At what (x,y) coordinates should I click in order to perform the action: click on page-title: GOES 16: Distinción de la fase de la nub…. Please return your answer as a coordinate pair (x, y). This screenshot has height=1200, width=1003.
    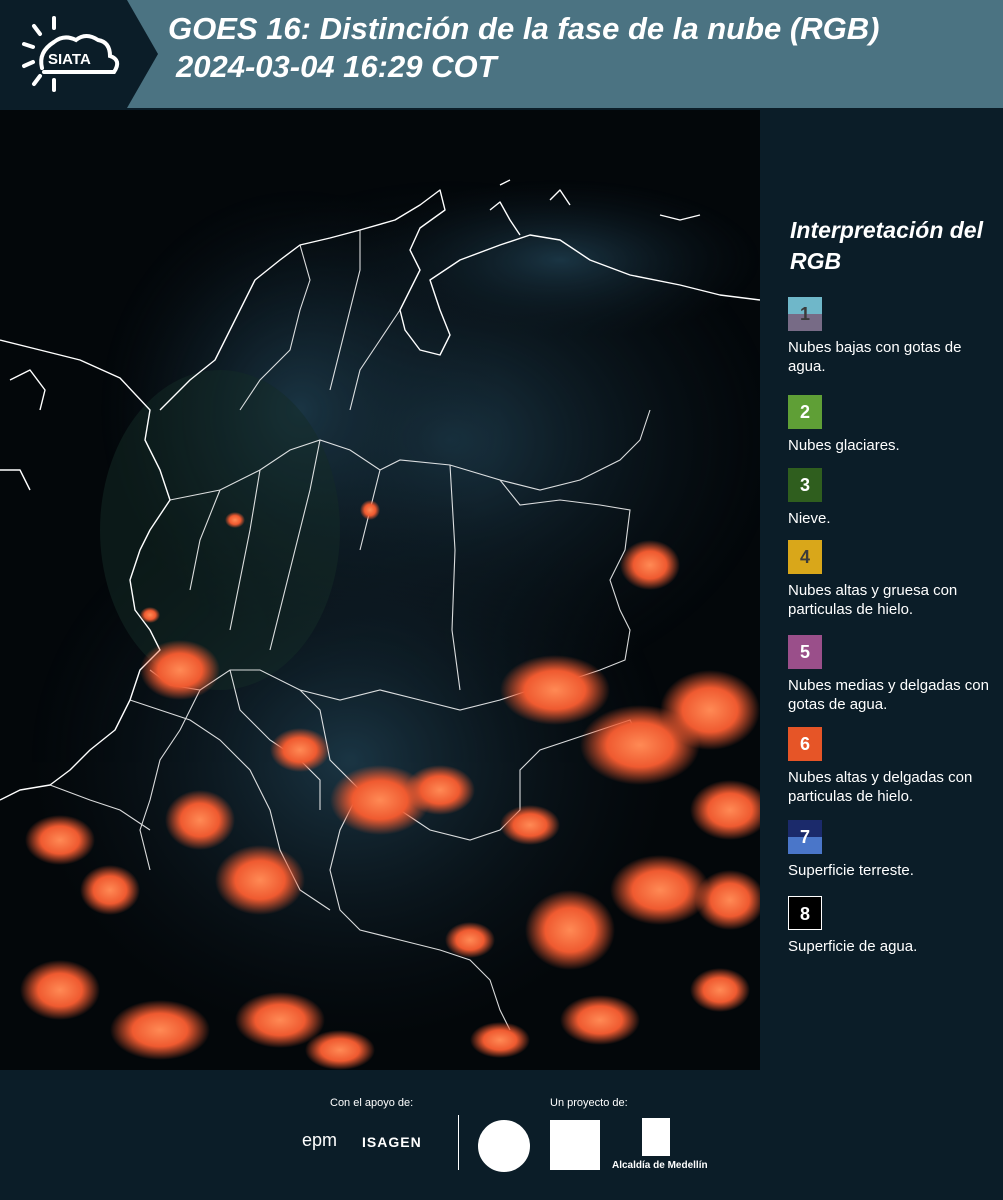
    Looking at the image, I should click on (523, 48).